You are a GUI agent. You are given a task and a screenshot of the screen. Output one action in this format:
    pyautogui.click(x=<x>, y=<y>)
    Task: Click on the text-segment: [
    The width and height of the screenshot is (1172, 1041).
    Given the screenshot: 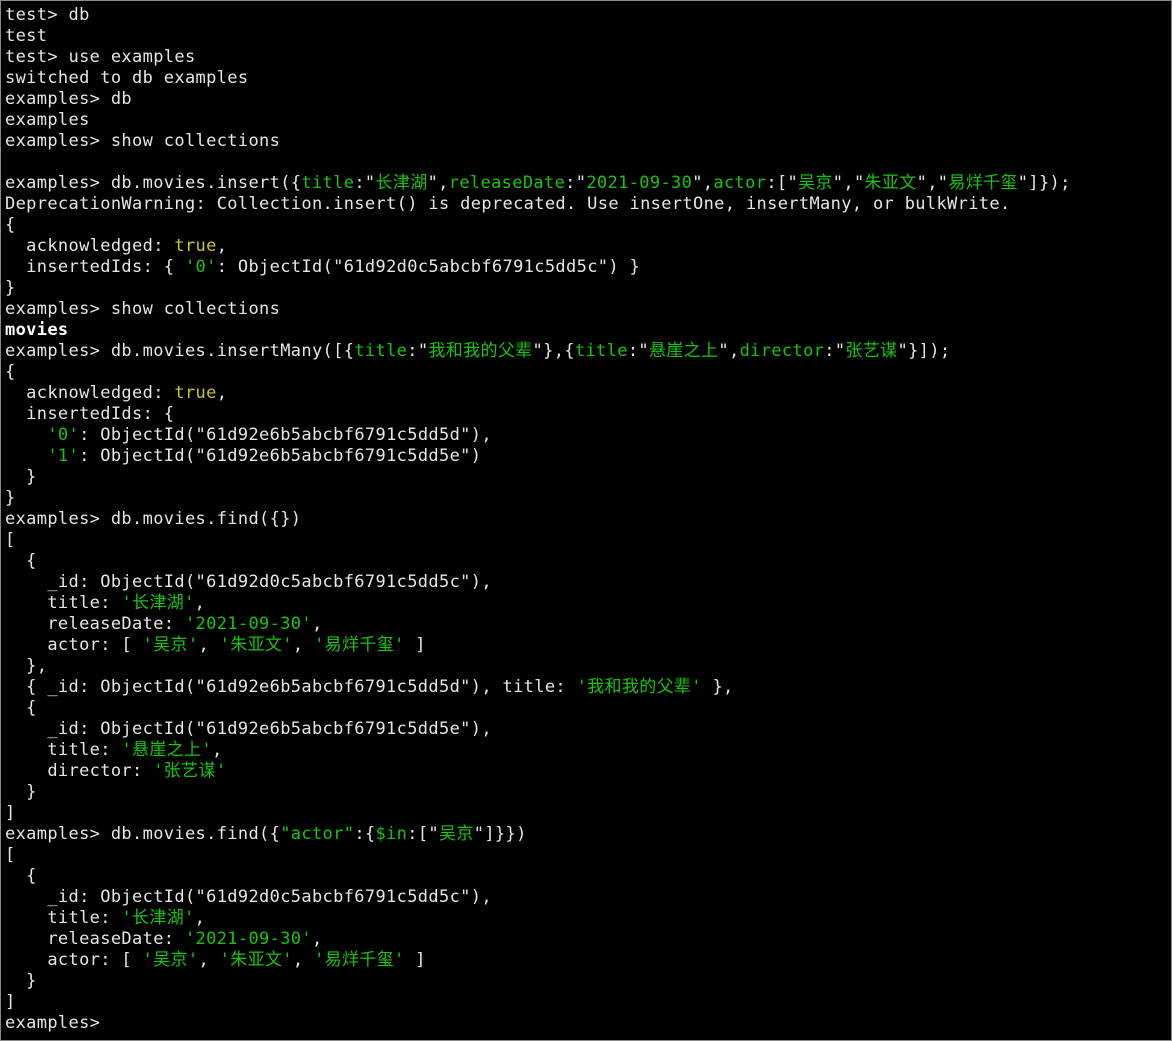 What is the action you would take?
    pyautogui.click(x=10, y=855)
    